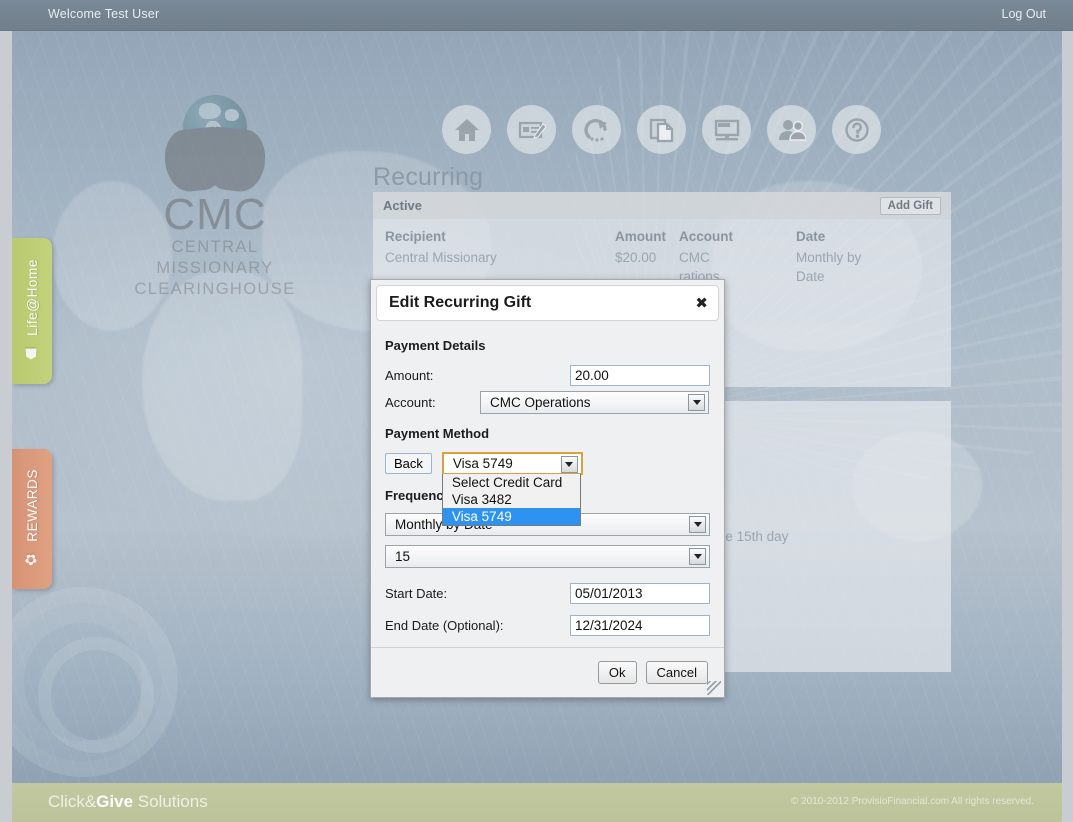 Image resolution: width=1073 pixels, height=822 pixels. What do you see at coordinates (32, 298) in the screenshot?
I see `sidebar-tab-label: Life@Home` at bounding box center [32, 298].